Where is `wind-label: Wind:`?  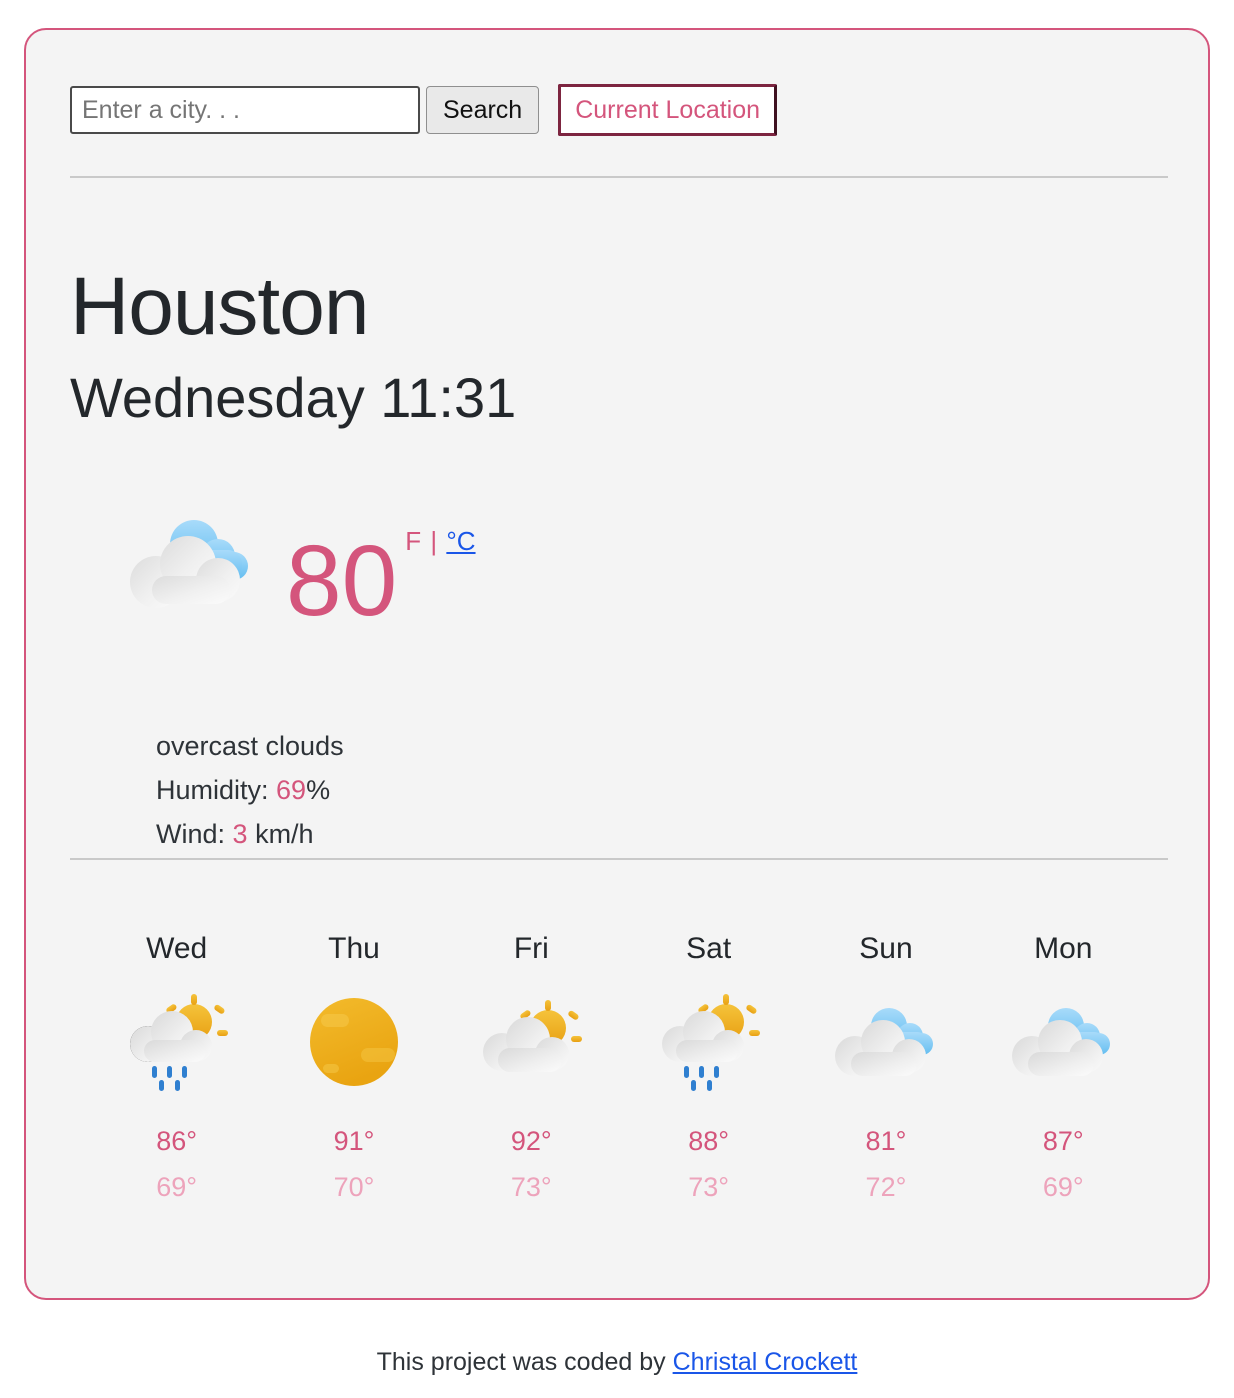
wind-label: Wind: is located at coordinates (194, 834).